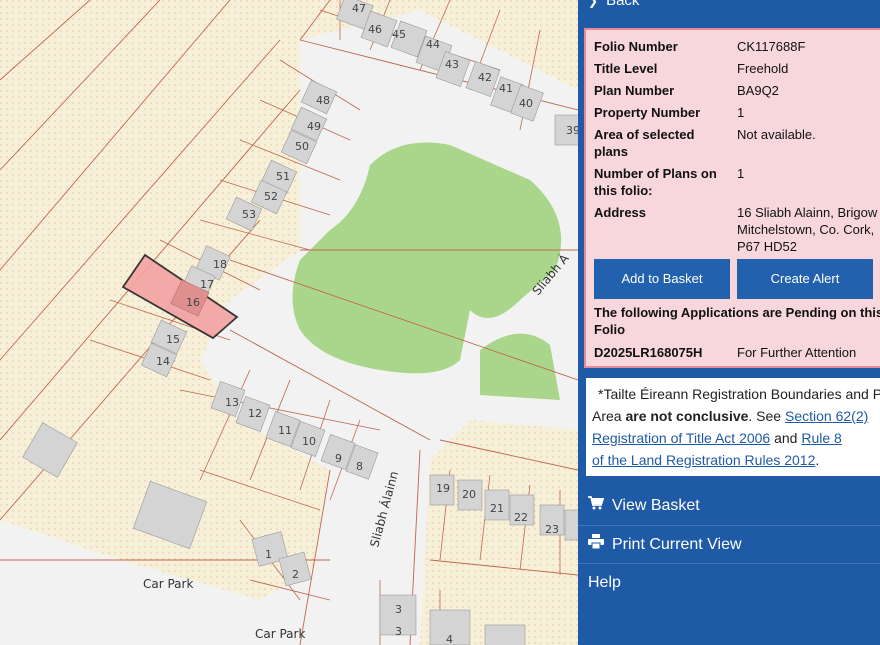  Describe the element at coordinates (662, 279) in the screenshot. I see `add-to-basket-button: Add to Basket` at that location.